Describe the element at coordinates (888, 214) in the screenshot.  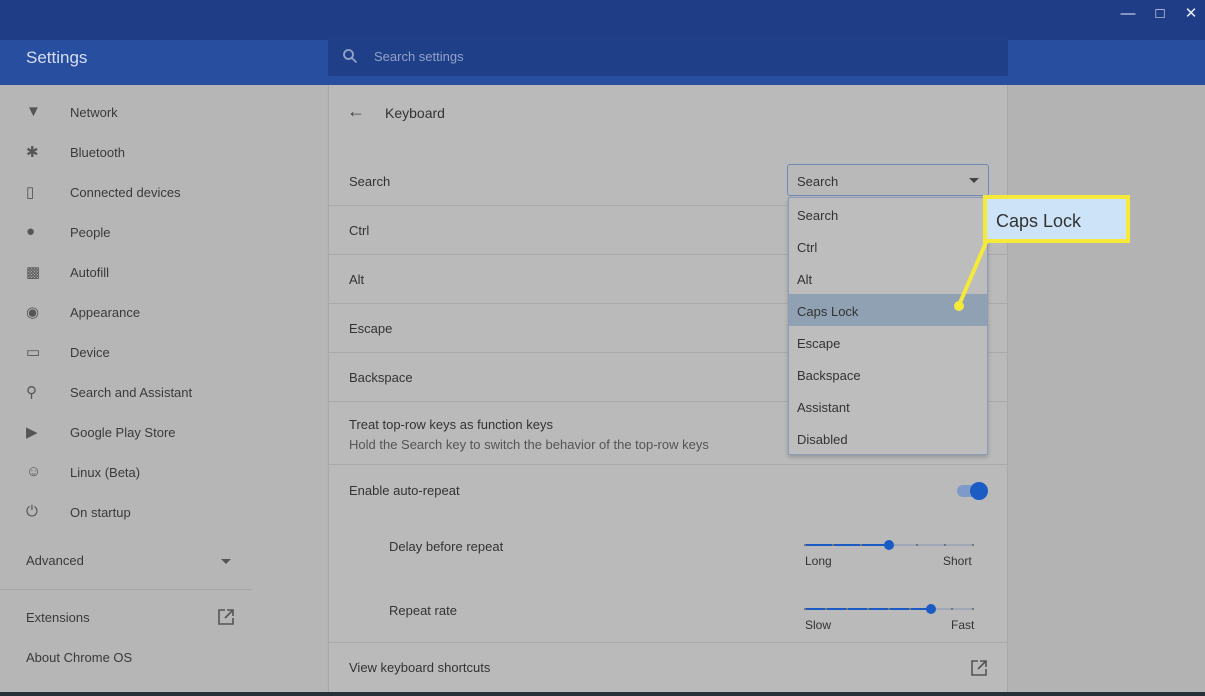
I see `dropdown-option: Search` at that location.